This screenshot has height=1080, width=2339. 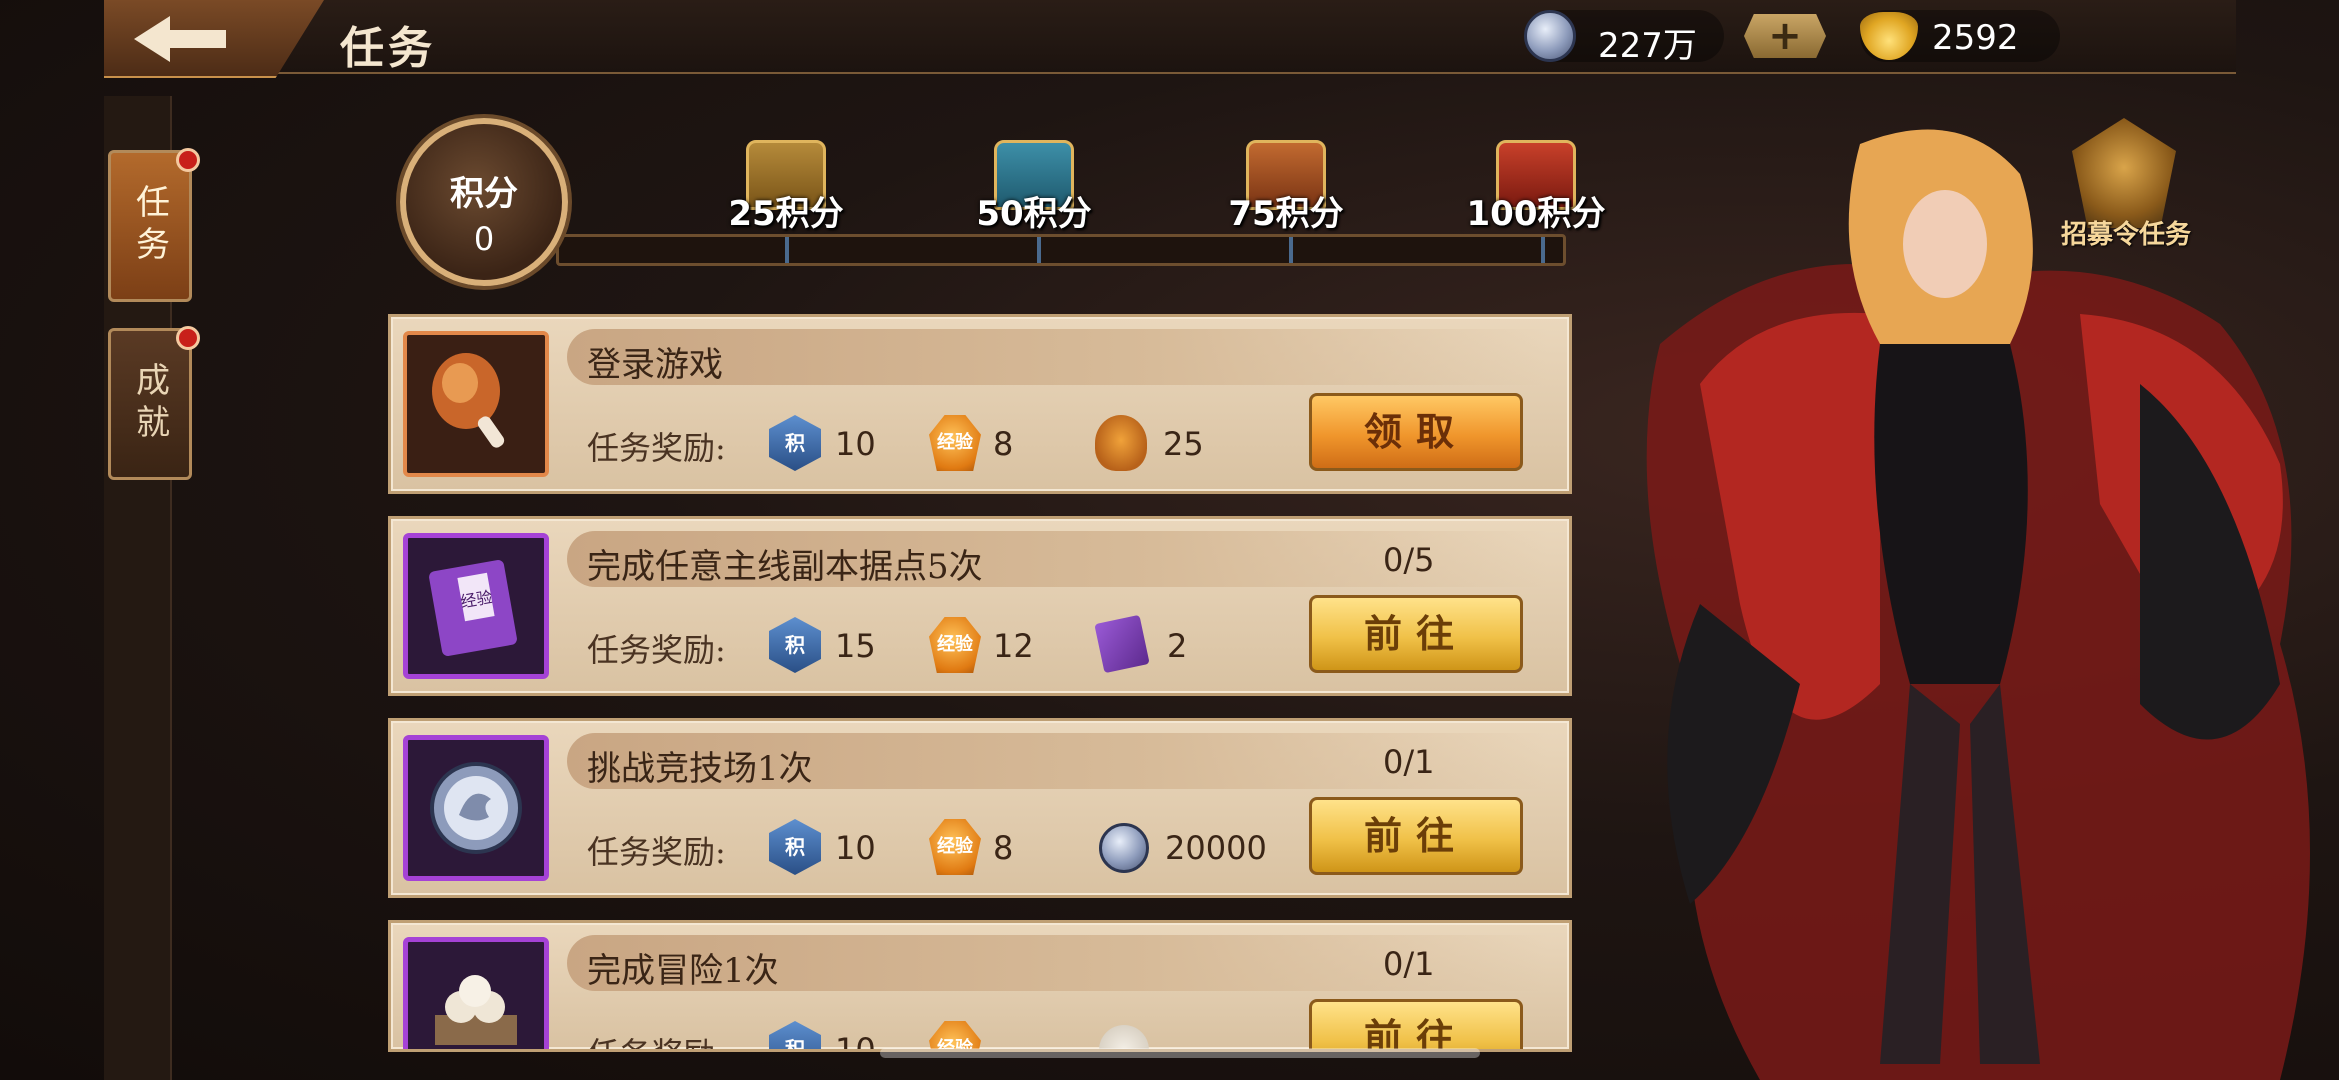 What do you see at coordinates (980, 808) in the screenshot?
I see `task-card: 挑战竞技场1次 0/1 任务奖励: 积 10 经验 8 20000 前往` at bounding box center [980, 808].